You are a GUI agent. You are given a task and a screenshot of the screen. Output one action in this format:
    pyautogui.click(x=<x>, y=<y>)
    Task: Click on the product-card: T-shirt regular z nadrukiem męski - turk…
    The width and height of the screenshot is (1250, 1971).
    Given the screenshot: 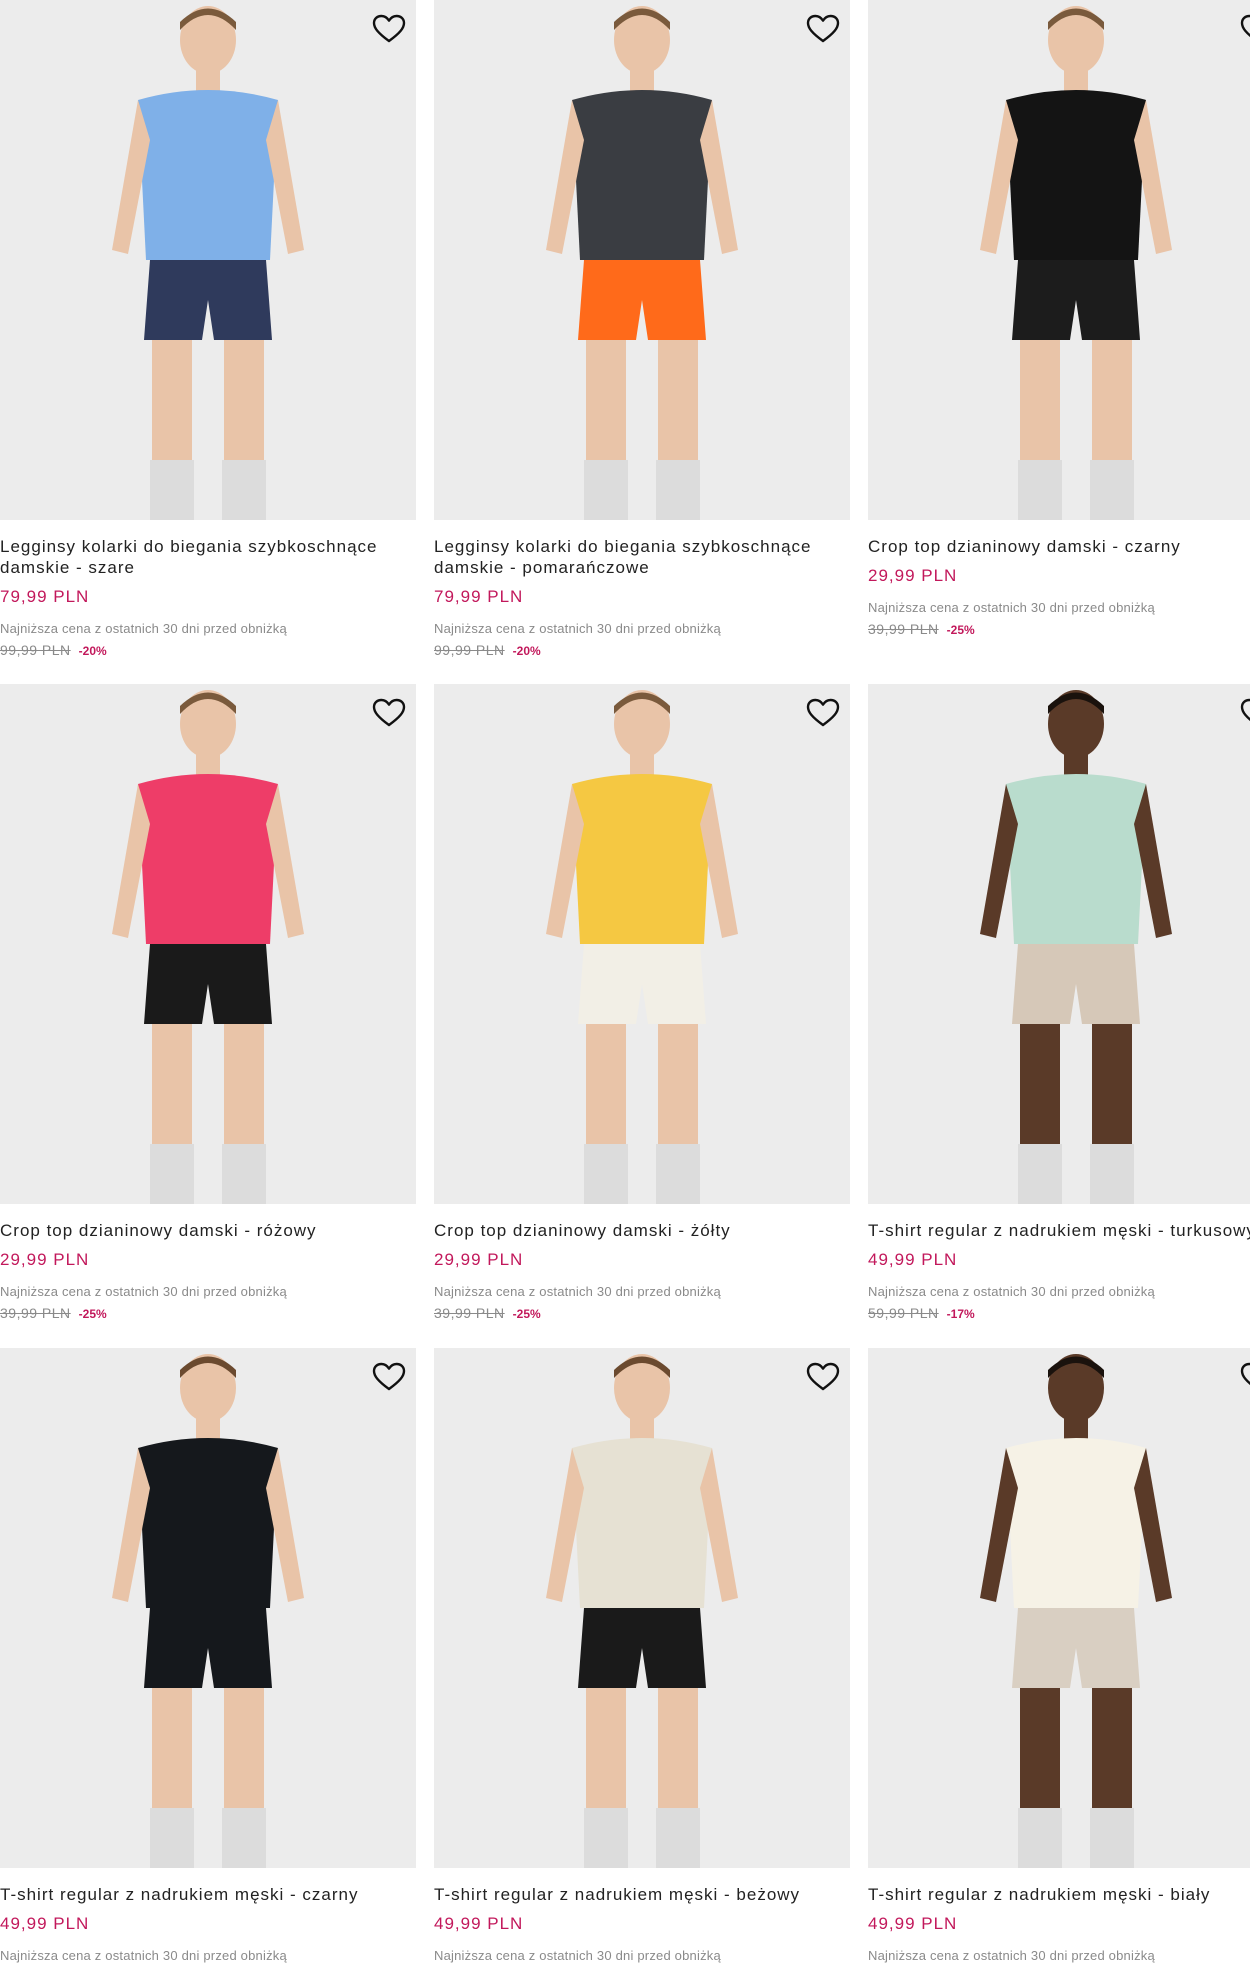 What is the action you would take?
    pyautogui.click(x=1059, y=1002)
    